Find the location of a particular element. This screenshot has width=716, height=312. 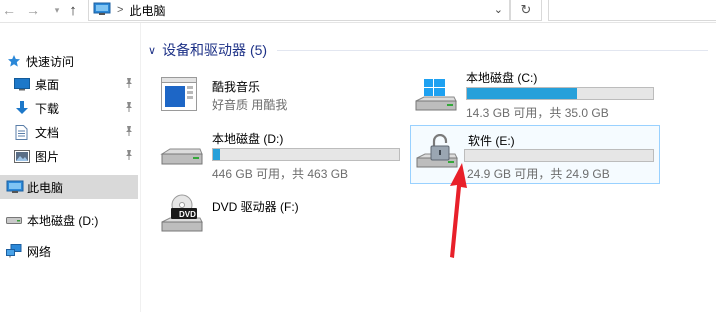

search-input is located at coordinates (632, 10).